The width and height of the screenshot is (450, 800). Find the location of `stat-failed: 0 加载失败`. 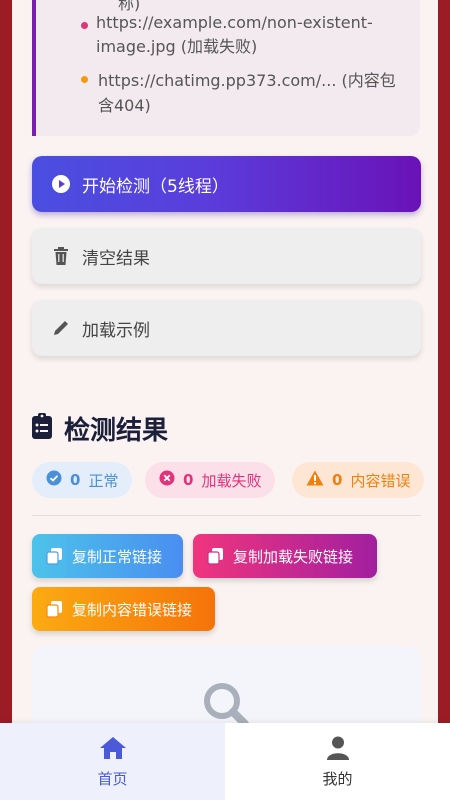

stat-failed: 0 加载失败 is located at coordinates (210, 480).